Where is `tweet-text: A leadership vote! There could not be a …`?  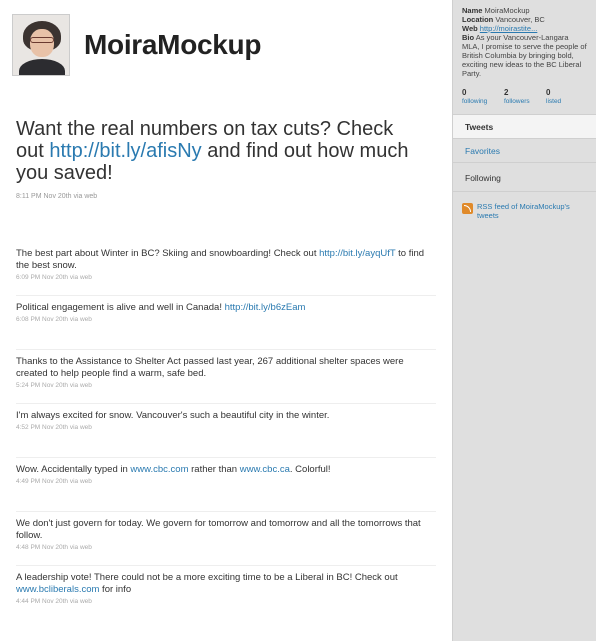 tweet-text: A leadership vote! There could not be a … is located at coordinates (226, 584).